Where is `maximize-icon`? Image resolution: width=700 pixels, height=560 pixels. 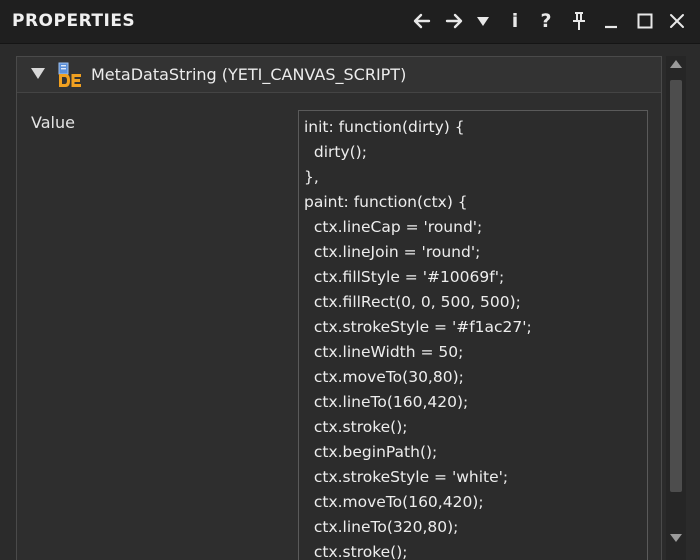 maximize-icon is located at coordinates (645, 21).